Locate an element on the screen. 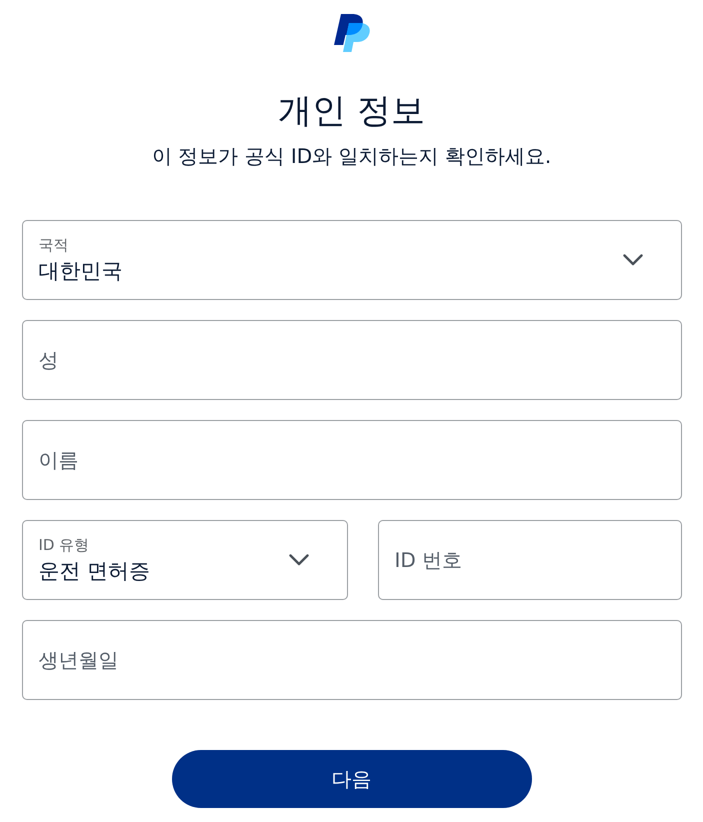  dropdown-field: ID 유형 운전 면허증 is located at coordinates (185, 560).